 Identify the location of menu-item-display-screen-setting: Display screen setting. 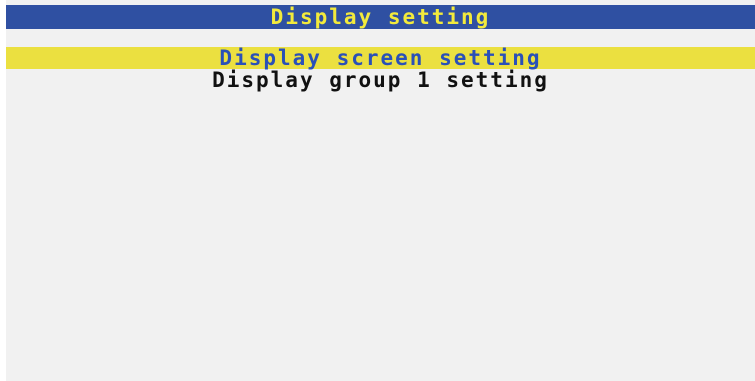
(380, 58).